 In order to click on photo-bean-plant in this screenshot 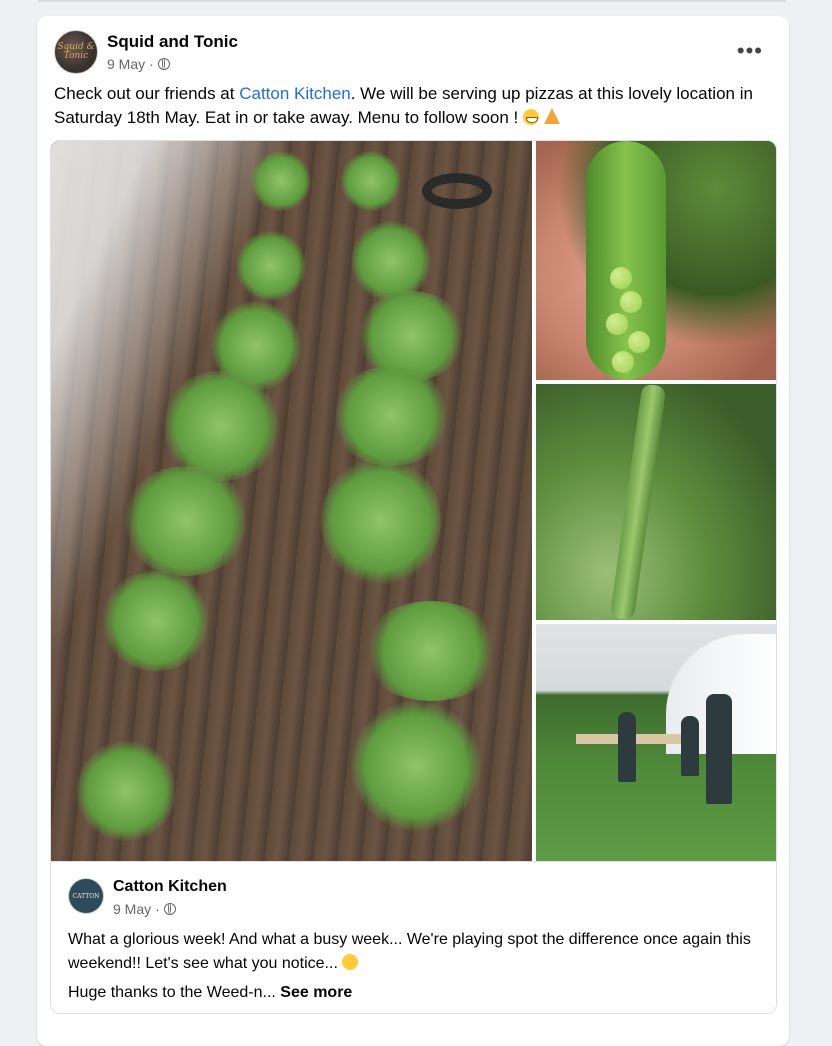, I will do `click(656, 502)`.